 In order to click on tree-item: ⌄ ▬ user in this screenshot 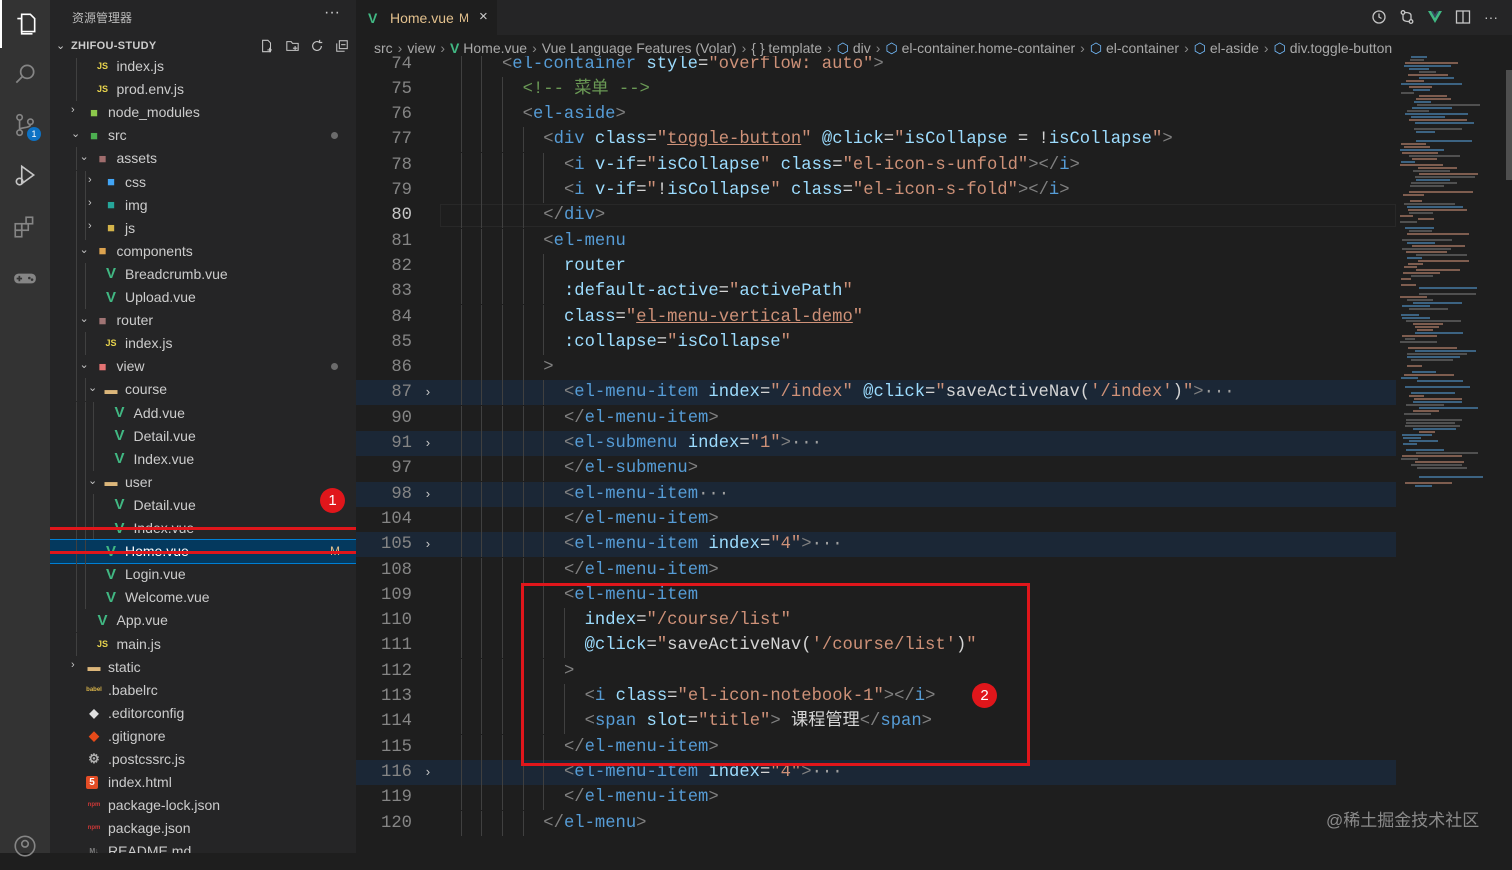, I will do `click(203, 482)`.